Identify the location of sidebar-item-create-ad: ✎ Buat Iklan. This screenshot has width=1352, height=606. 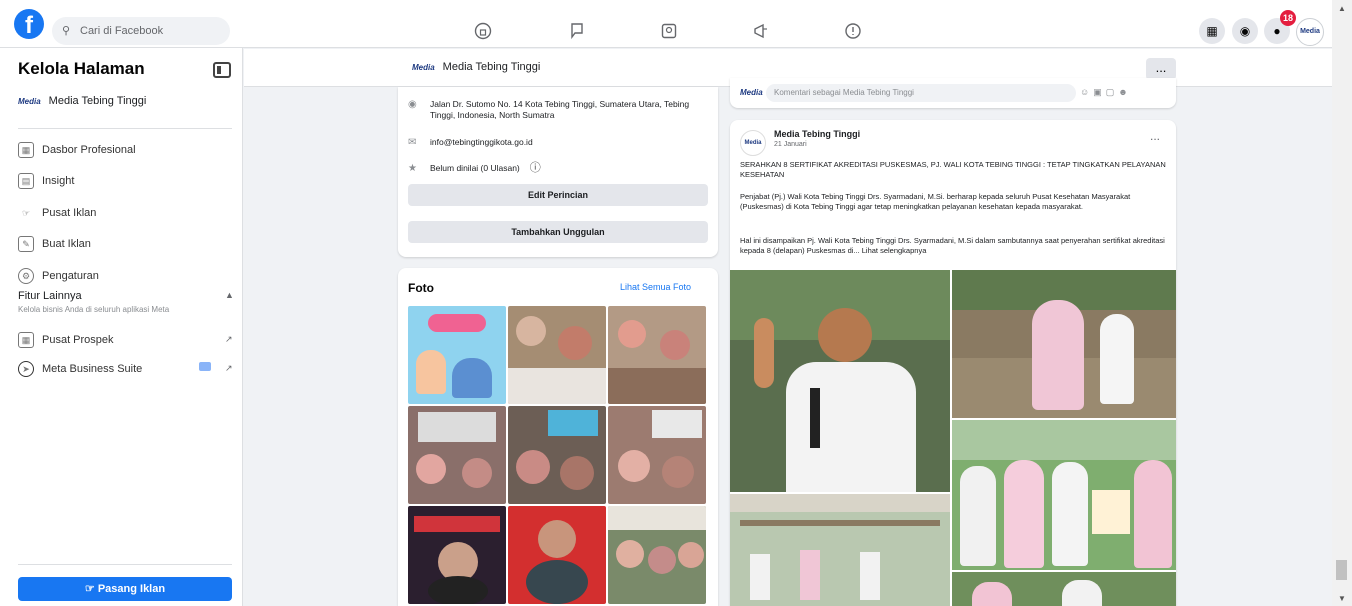
(54, 244).